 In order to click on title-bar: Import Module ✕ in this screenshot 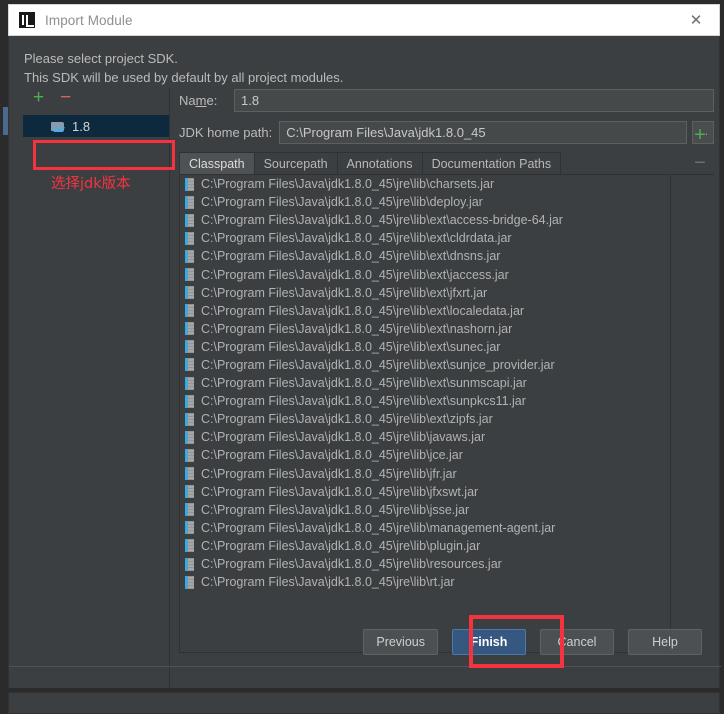, I will do `click(364, 20)`.